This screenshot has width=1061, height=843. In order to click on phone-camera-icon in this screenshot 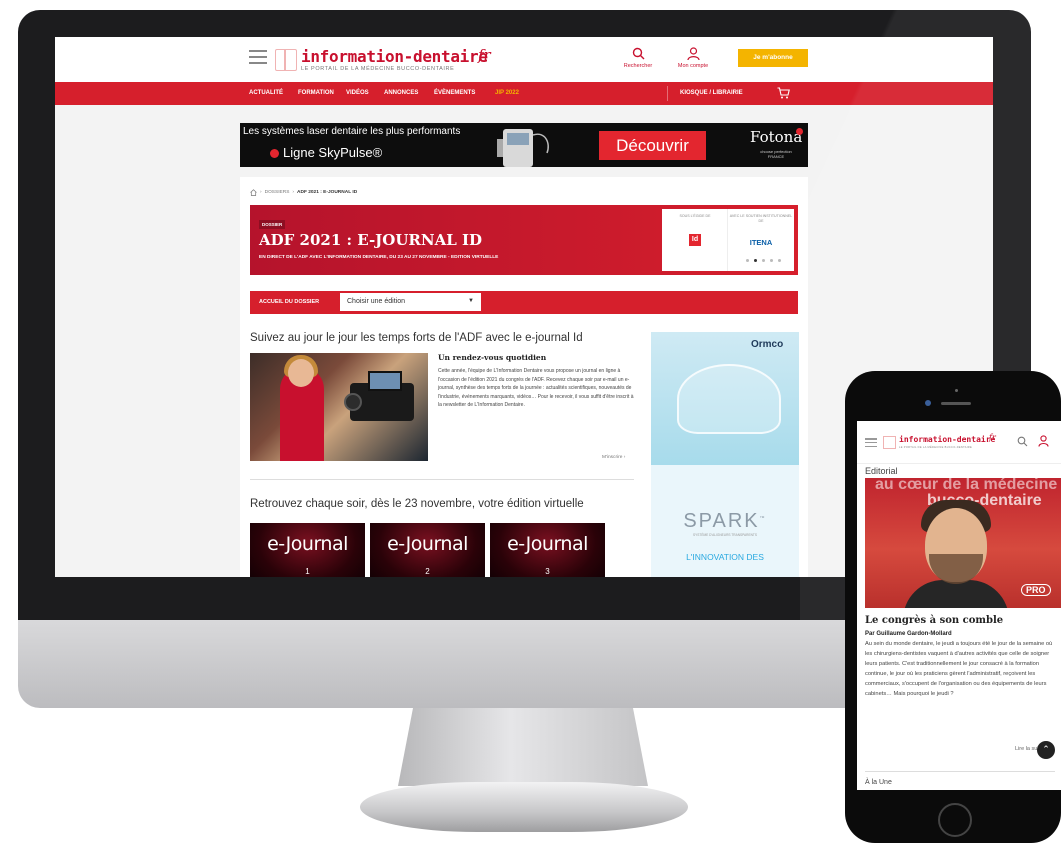, I will do `click(928, 403)`.